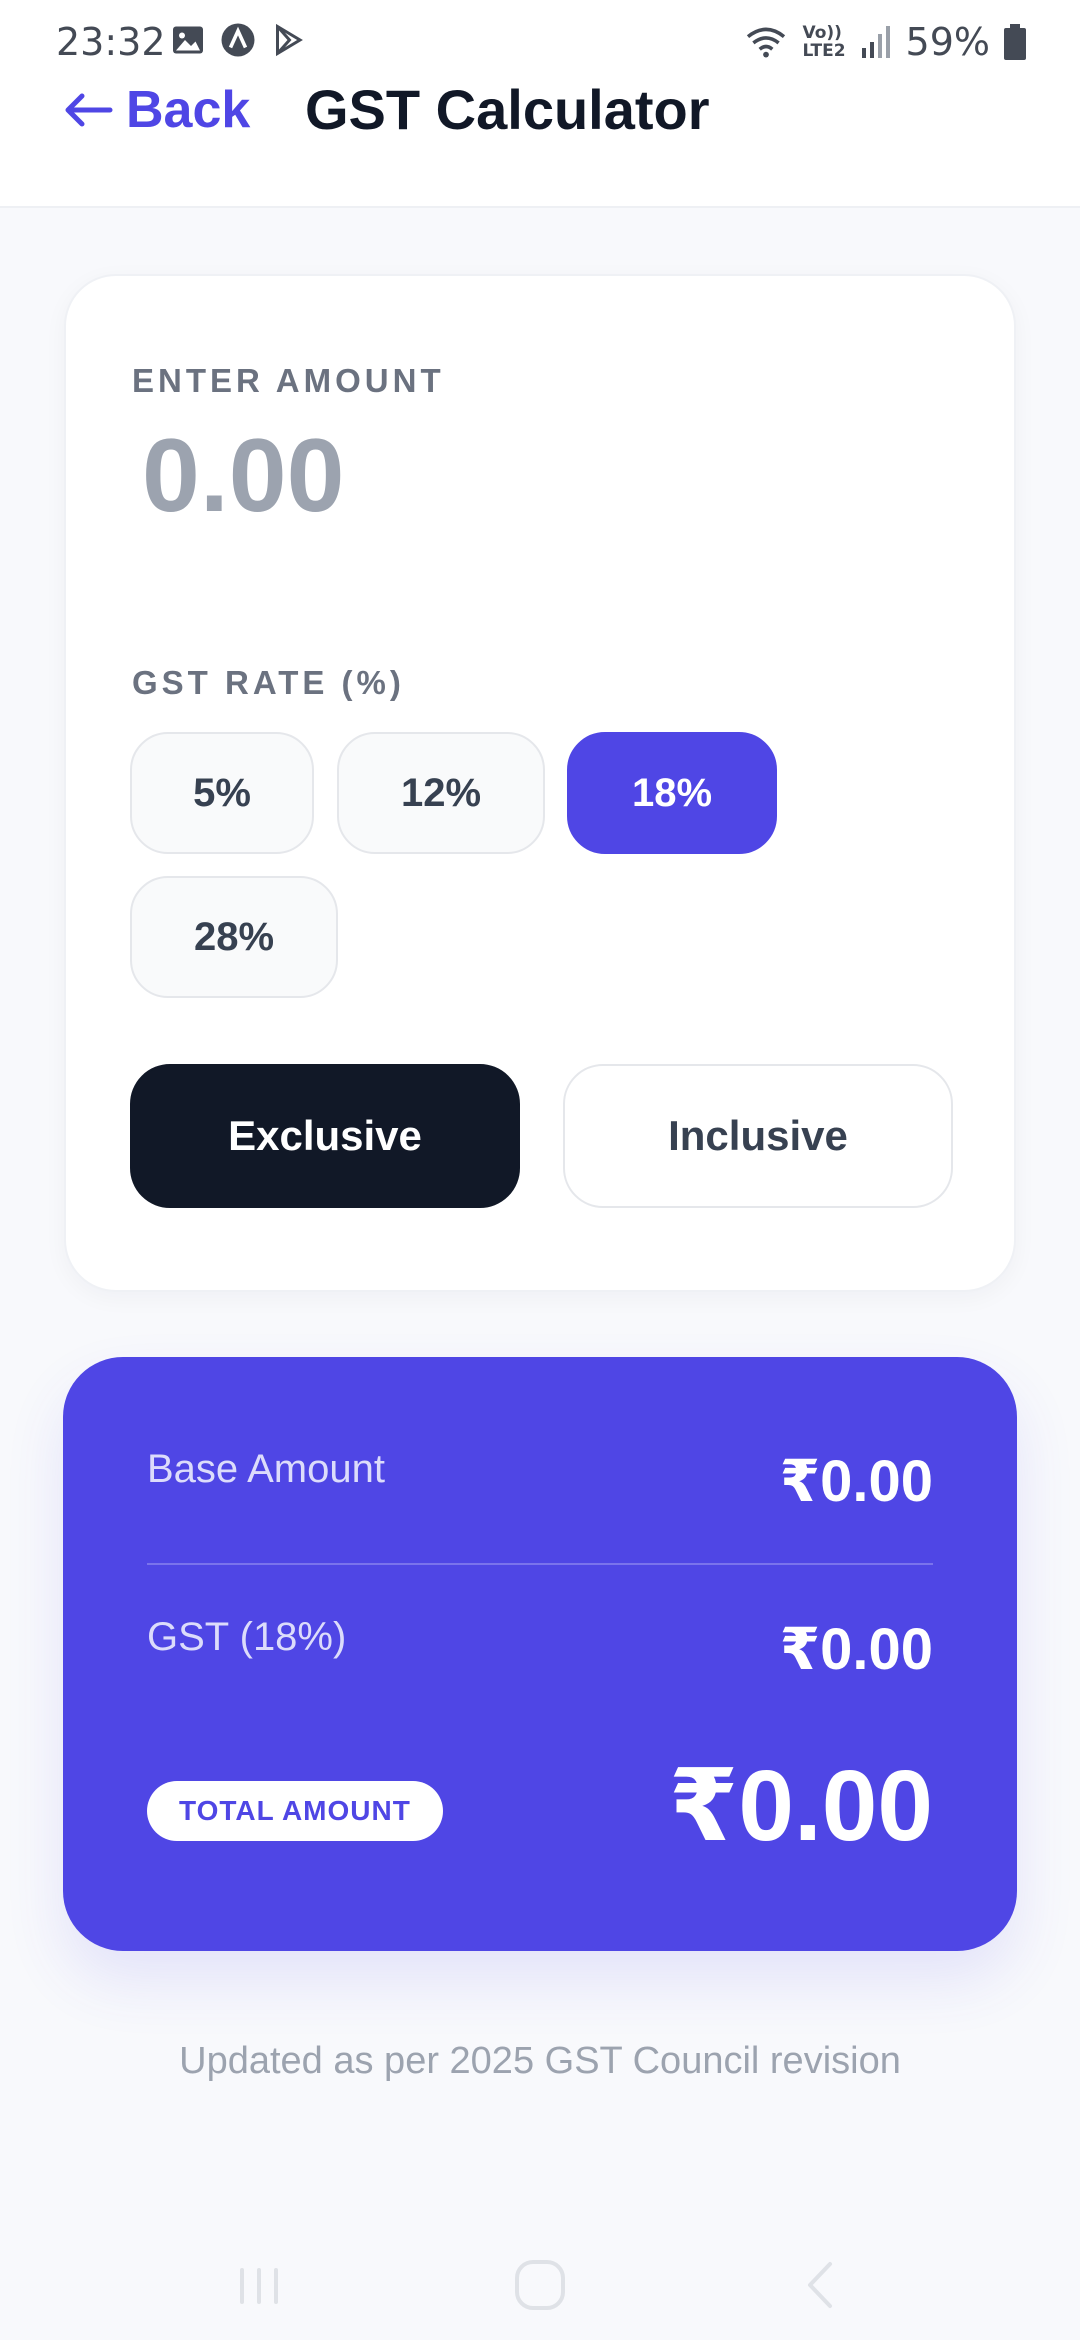 This screenshot has height=2340, width=1080. Describe the element at coordinates (188, 110) in the screenshot. I see `back-button-label: Back` at that location.